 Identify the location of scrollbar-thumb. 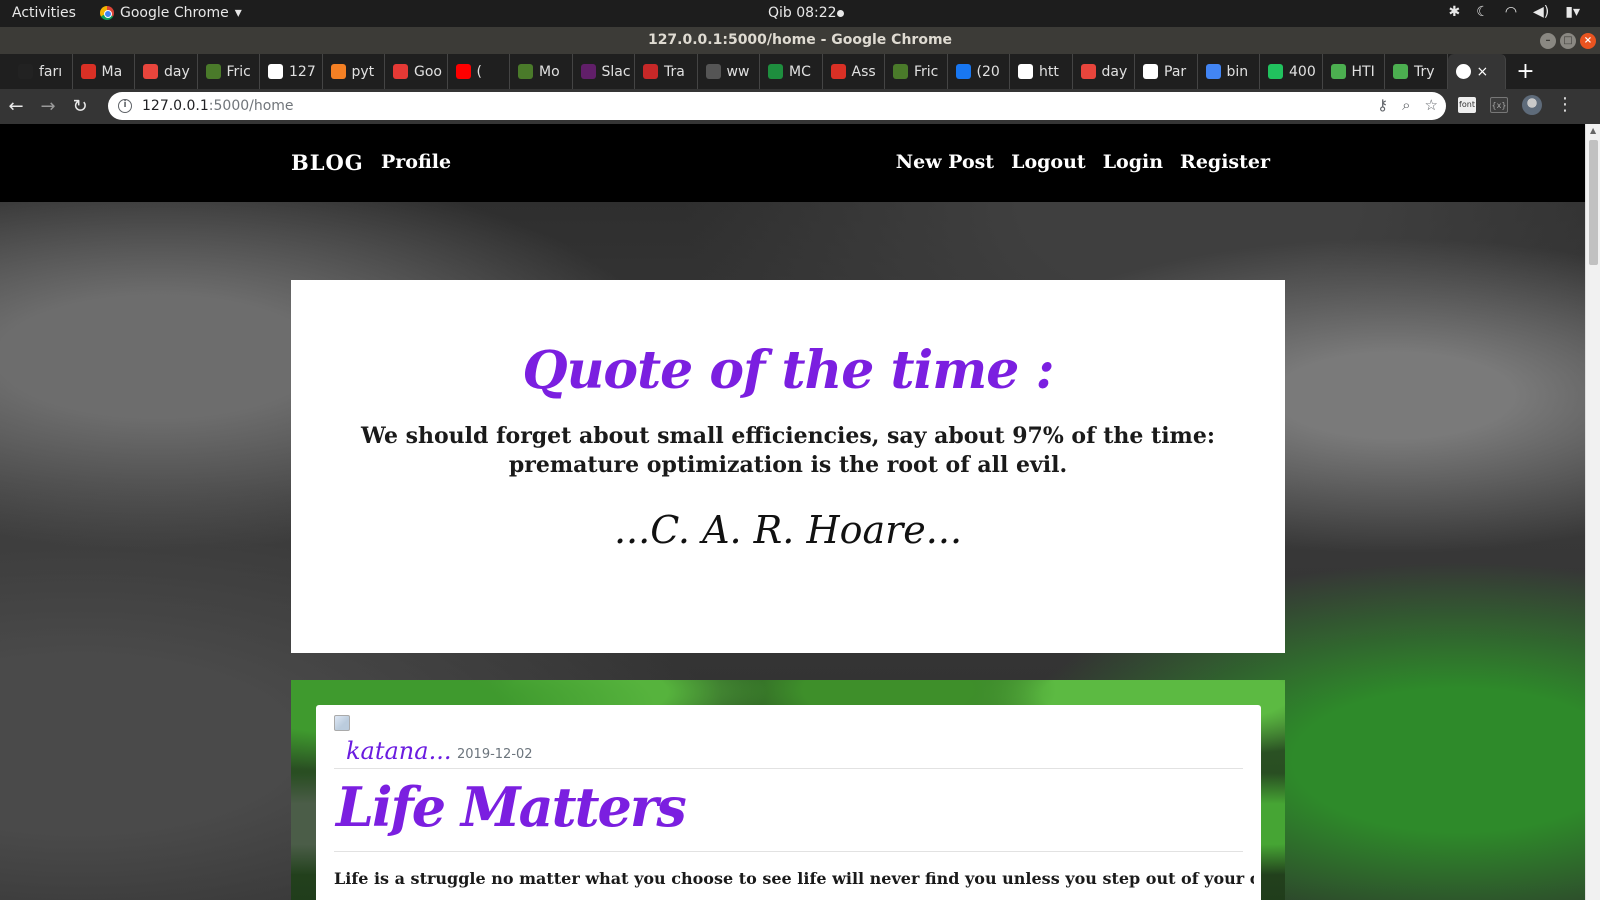
(1593, 202).